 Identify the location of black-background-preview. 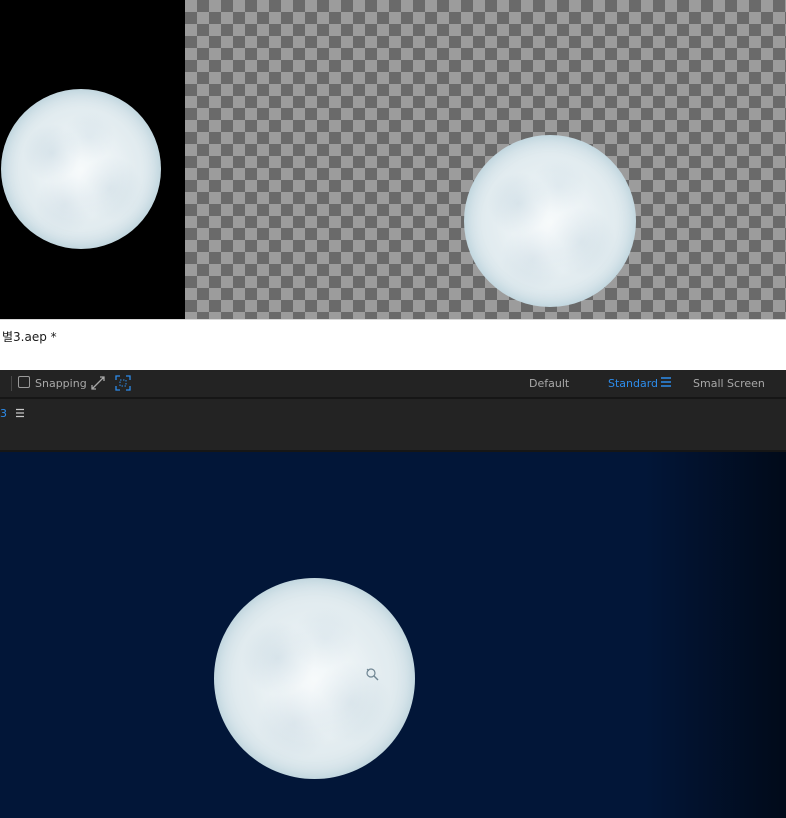
(92, 159).